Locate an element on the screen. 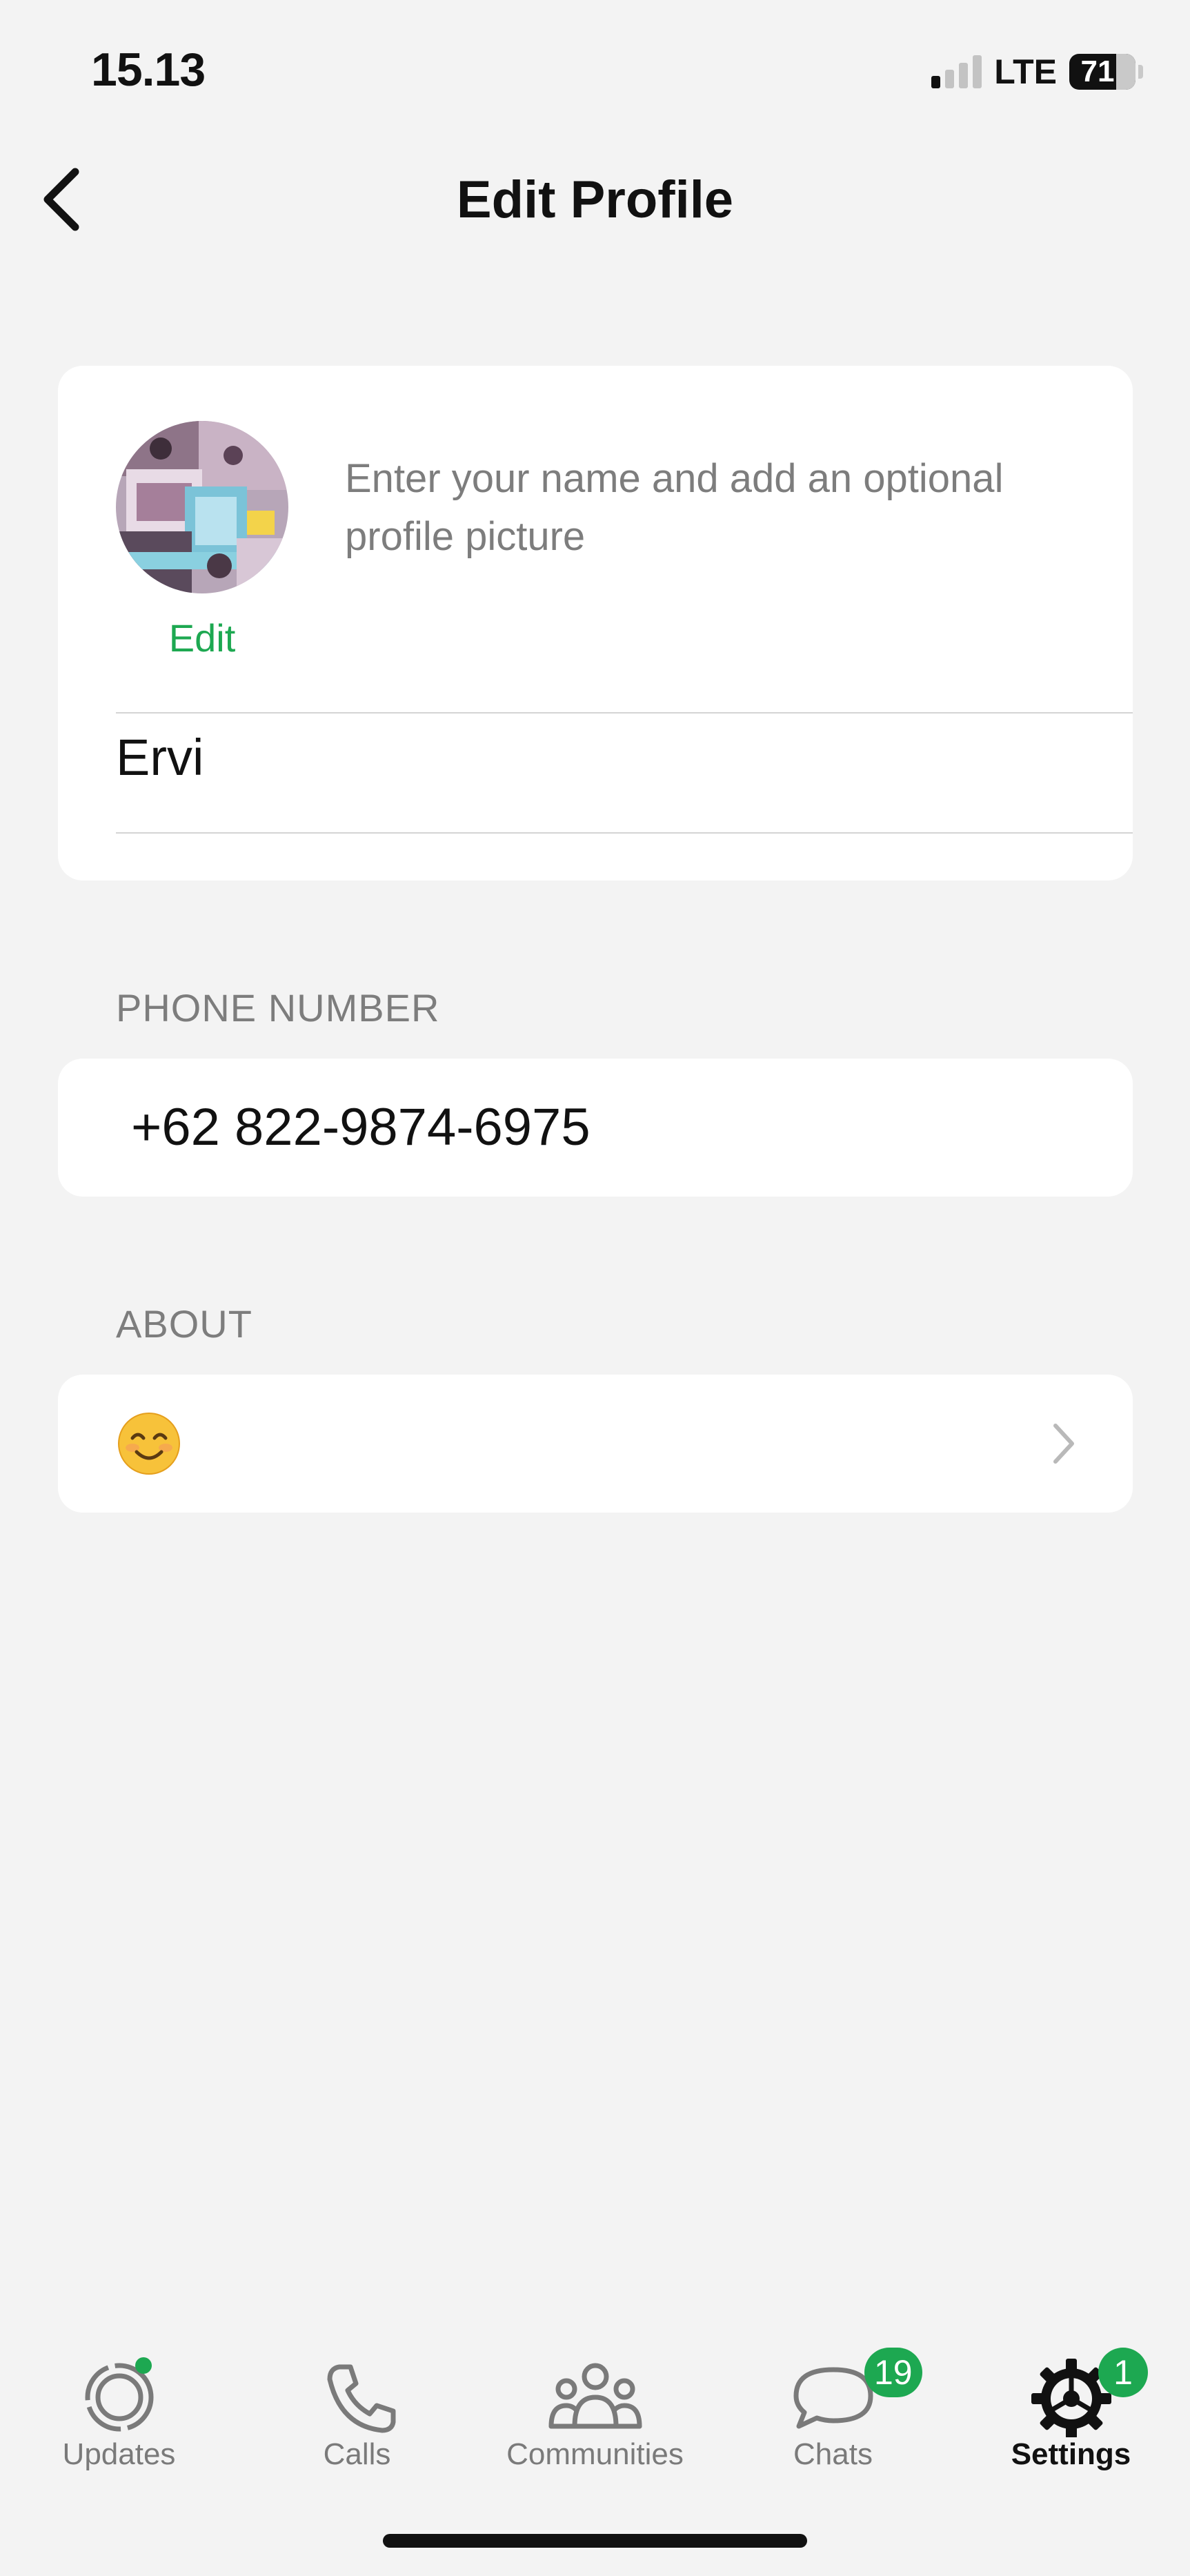 The image size is (1190, 2576). tab-label: Settings is located at coordinates (1071, 2454).